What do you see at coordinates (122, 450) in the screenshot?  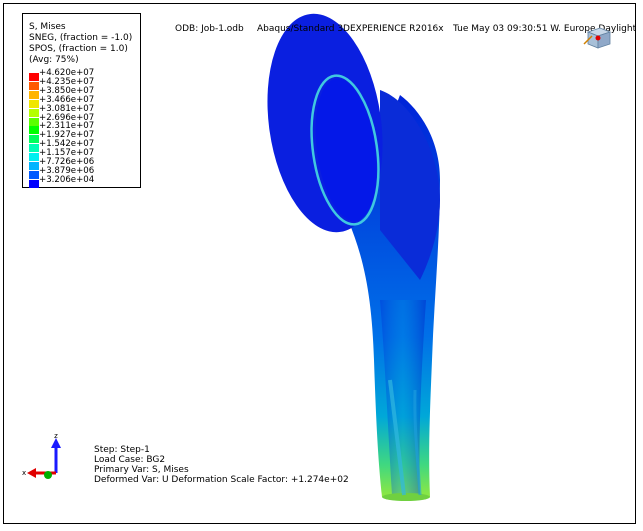 I see `step-label: Step: Step-1` at bounding box center [122, 450].